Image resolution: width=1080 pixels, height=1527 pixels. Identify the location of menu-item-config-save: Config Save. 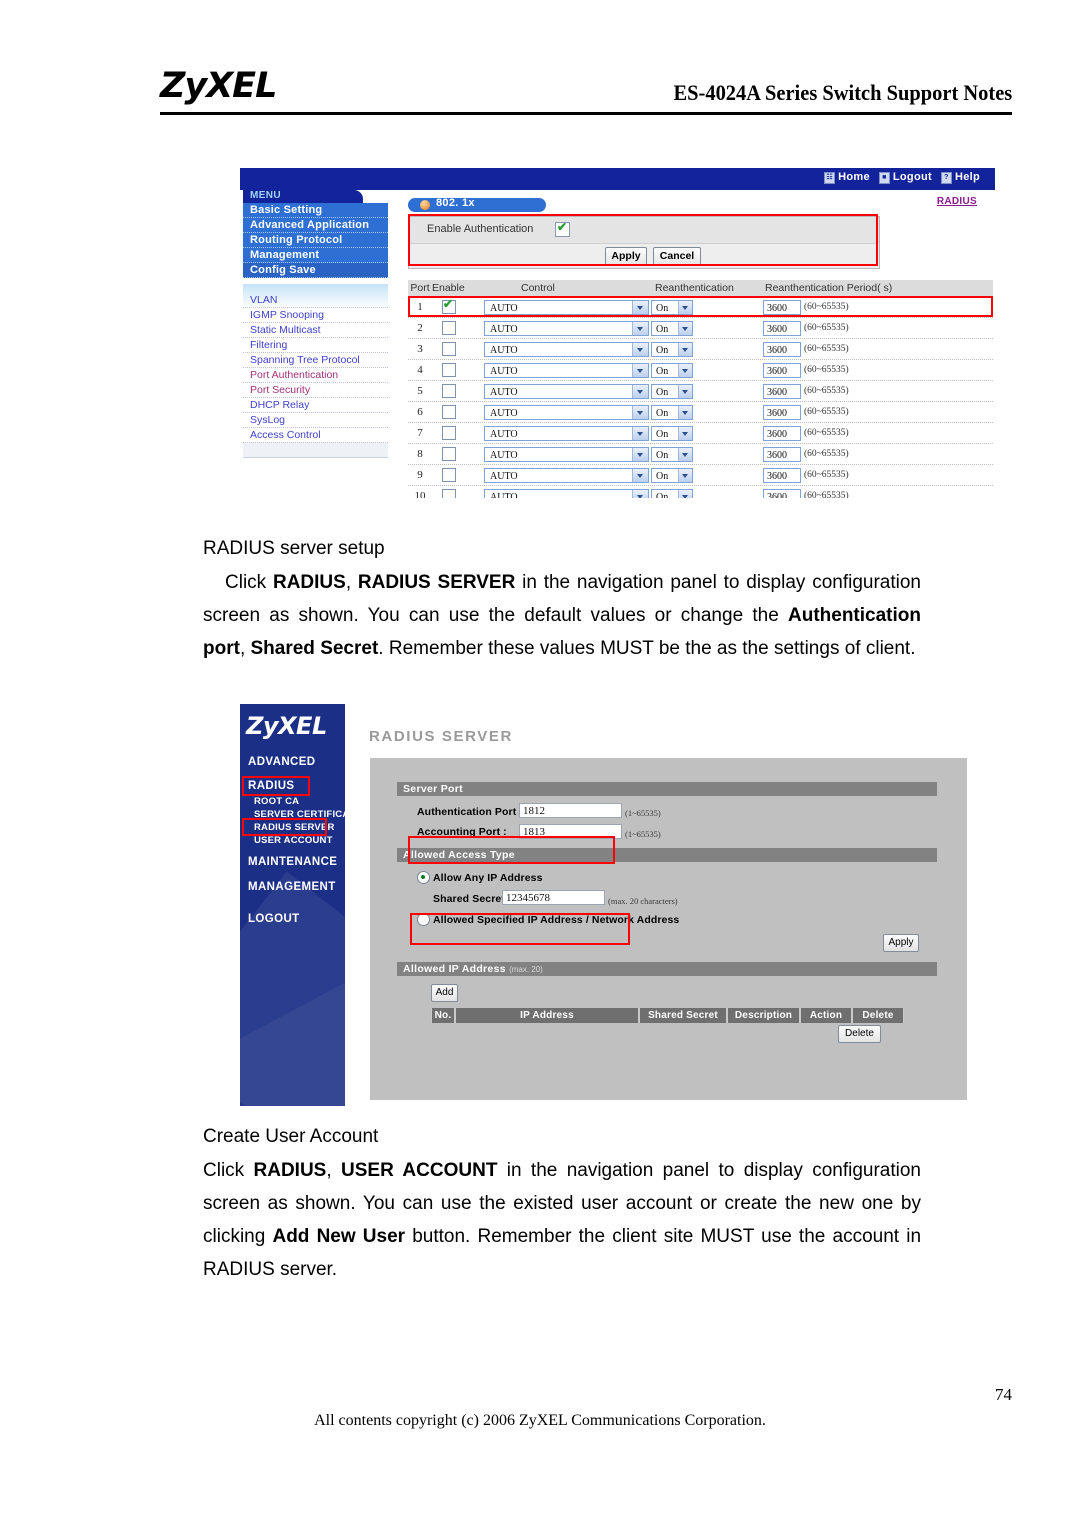
(315, 270).